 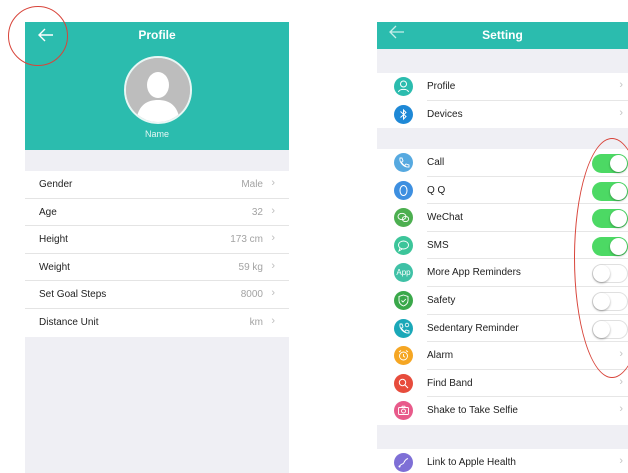 I want to click on settings-item-profile: Profile ›, so click(x=502, y=87).